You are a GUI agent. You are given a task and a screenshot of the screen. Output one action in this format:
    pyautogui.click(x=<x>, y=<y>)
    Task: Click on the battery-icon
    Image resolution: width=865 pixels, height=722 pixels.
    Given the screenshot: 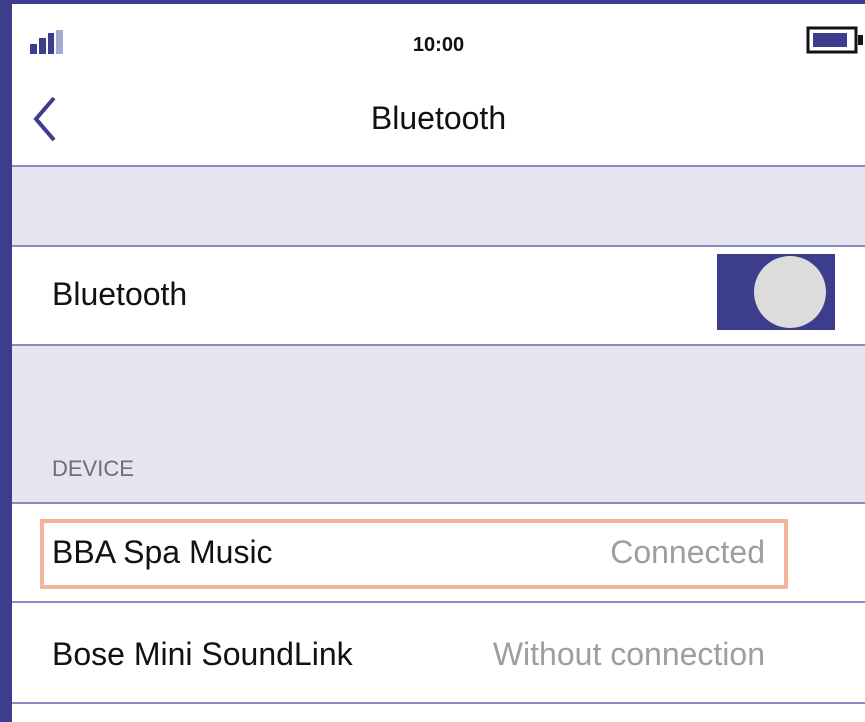 What is the action you would take?
    pyautogui.click(x=835, y=42)
    